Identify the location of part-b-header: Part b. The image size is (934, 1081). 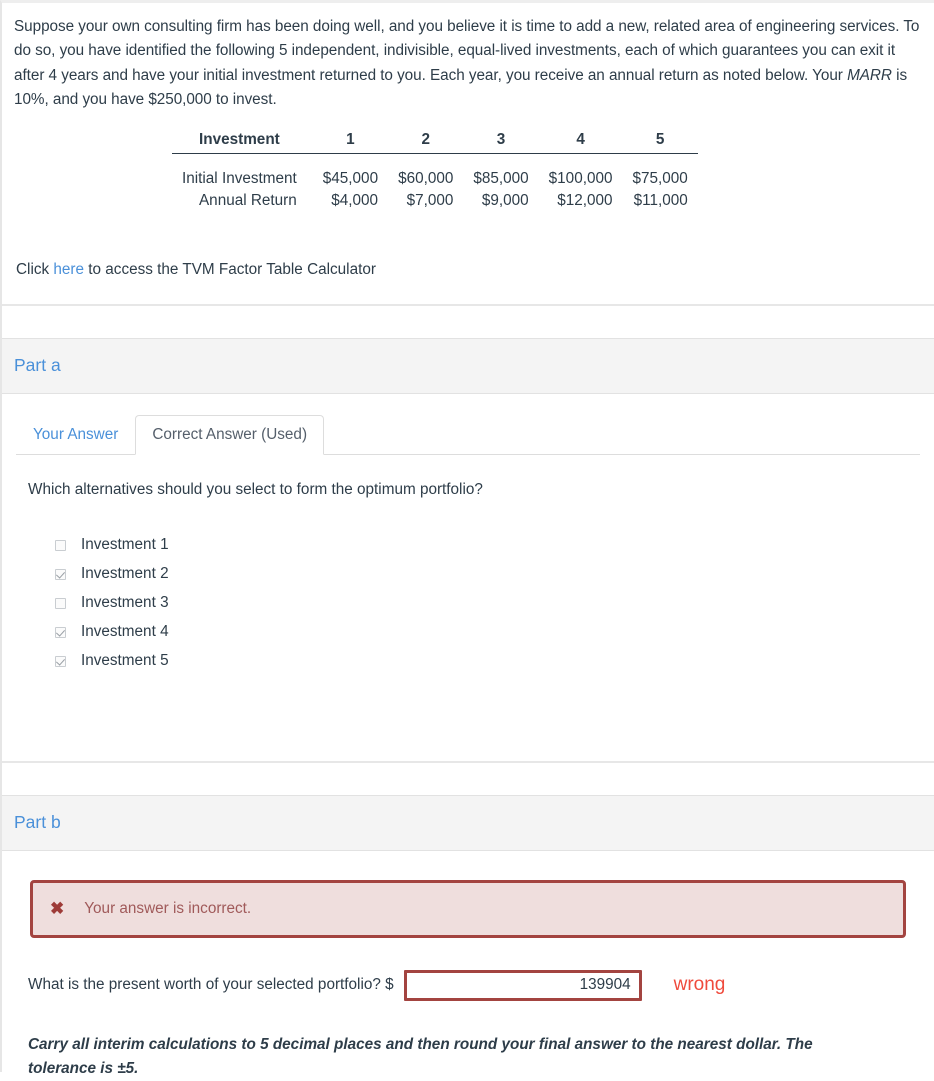
(468, 822).